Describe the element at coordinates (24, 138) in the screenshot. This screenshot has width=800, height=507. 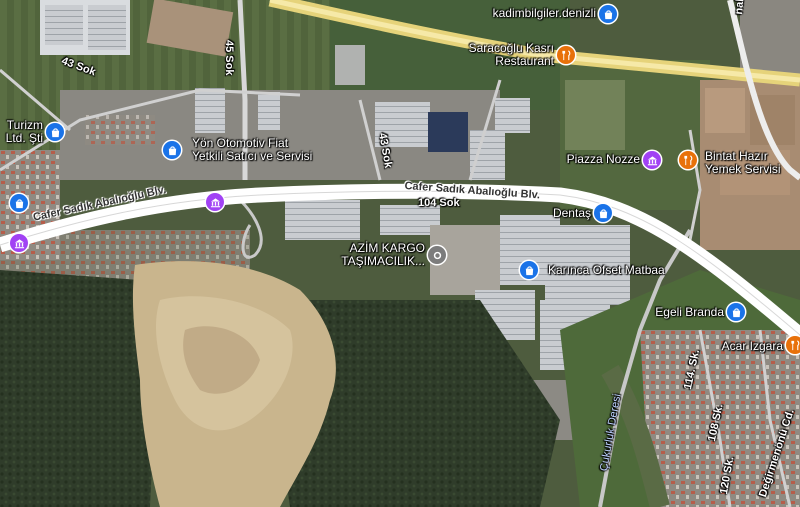
I see `place-name-line2: Ltd. Şti` at that location.